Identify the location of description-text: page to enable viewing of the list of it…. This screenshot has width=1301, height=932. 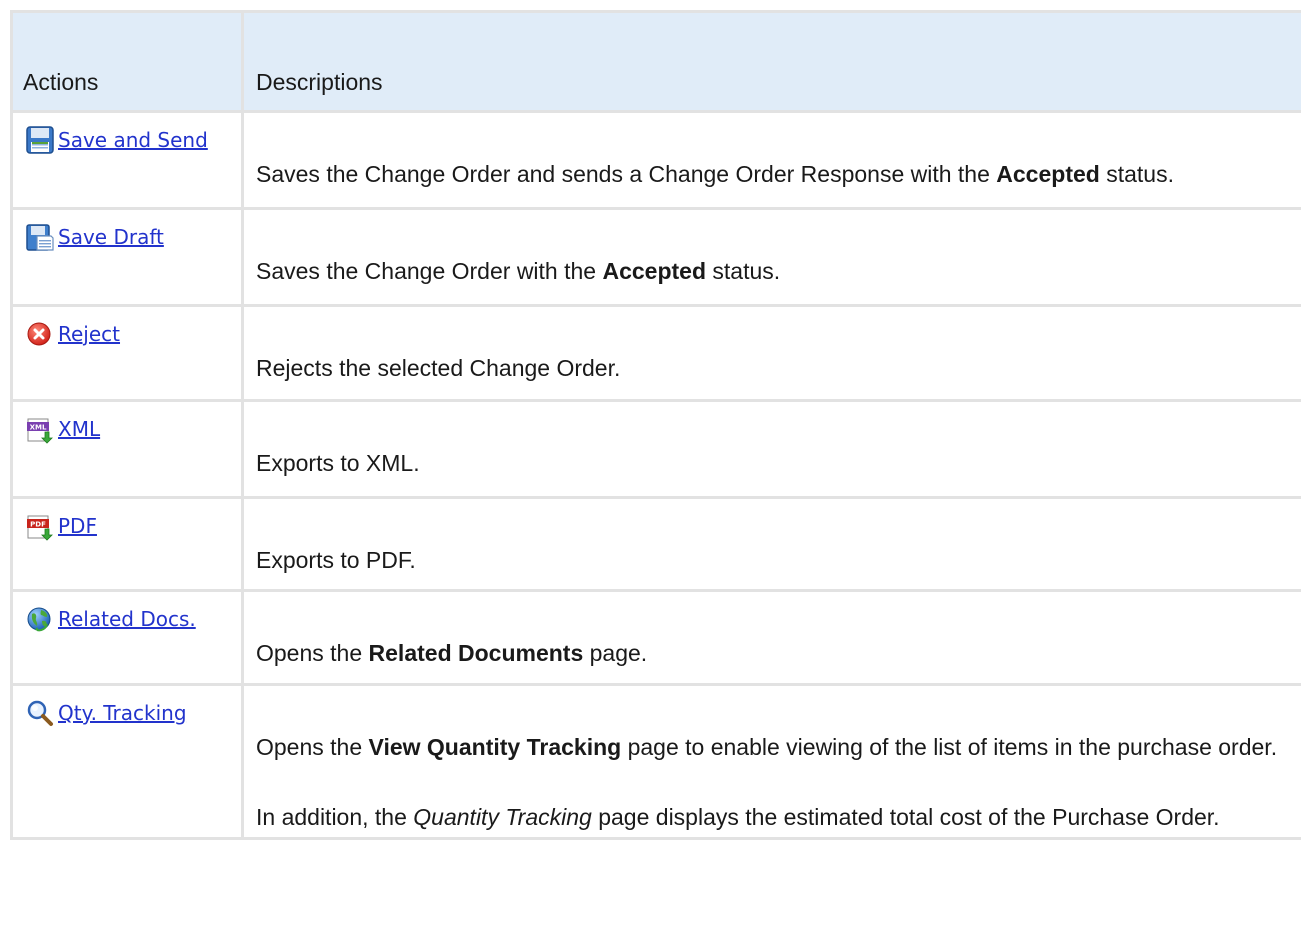
(949, 747).